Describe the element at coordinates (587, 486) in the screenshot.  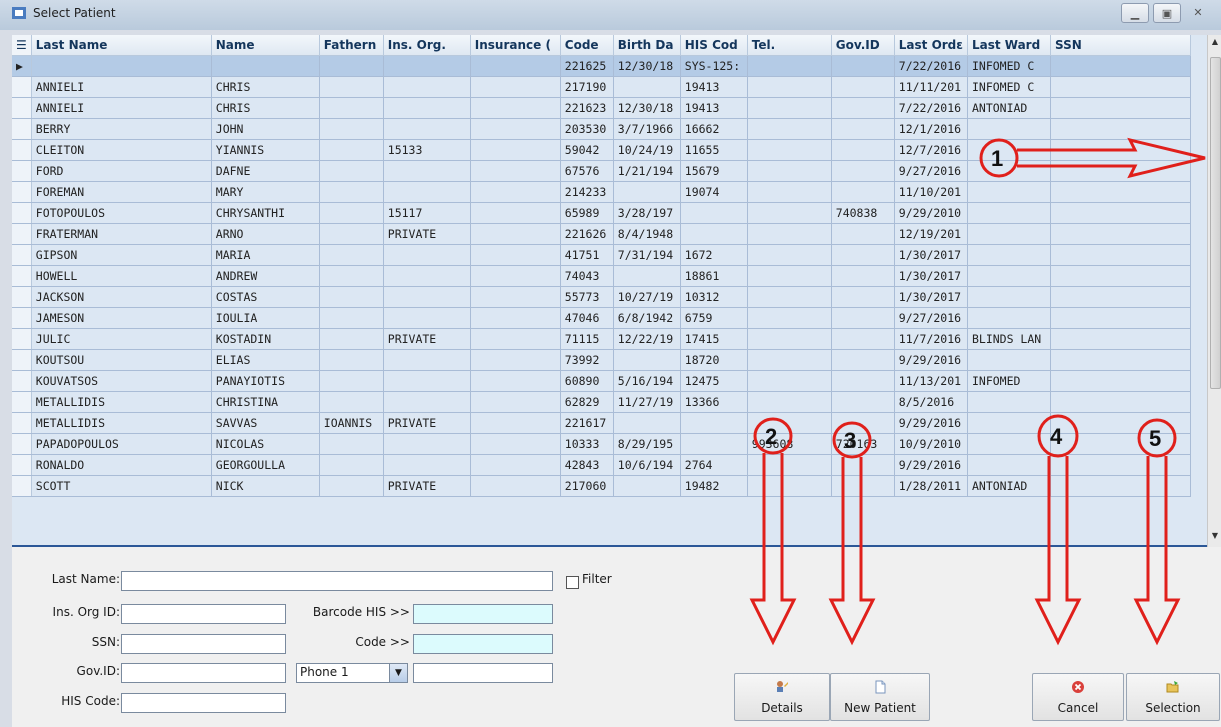
I see `table-cell: 217060` at that location.